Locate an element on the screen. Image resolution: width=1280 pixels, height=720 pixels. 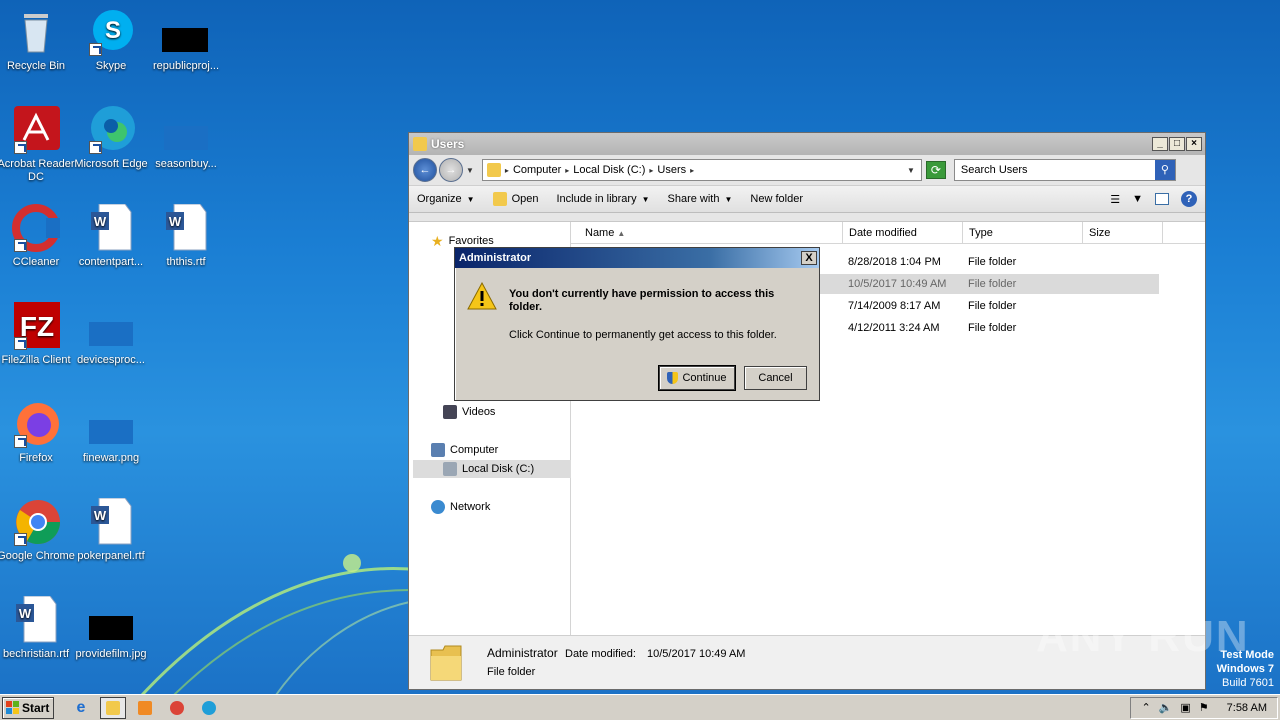
view-dropdown-icon: ▼ is located at coordinates (1137, 199).